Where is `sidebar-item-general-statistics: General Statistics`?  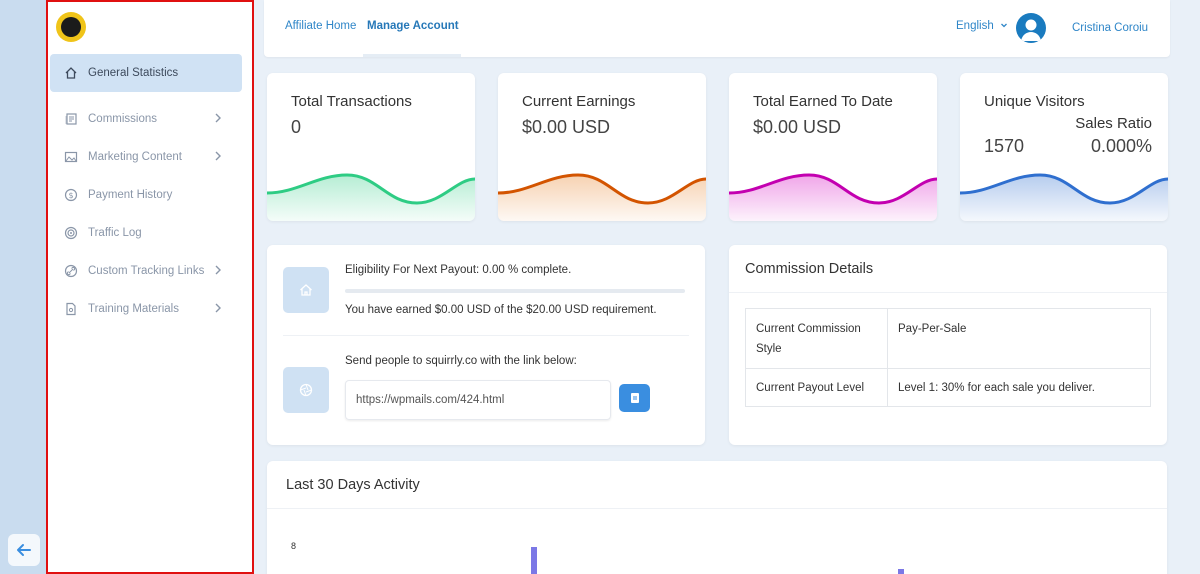 sidebar-item-general-statistics: General Statistics is located at coordinates (146, 73).